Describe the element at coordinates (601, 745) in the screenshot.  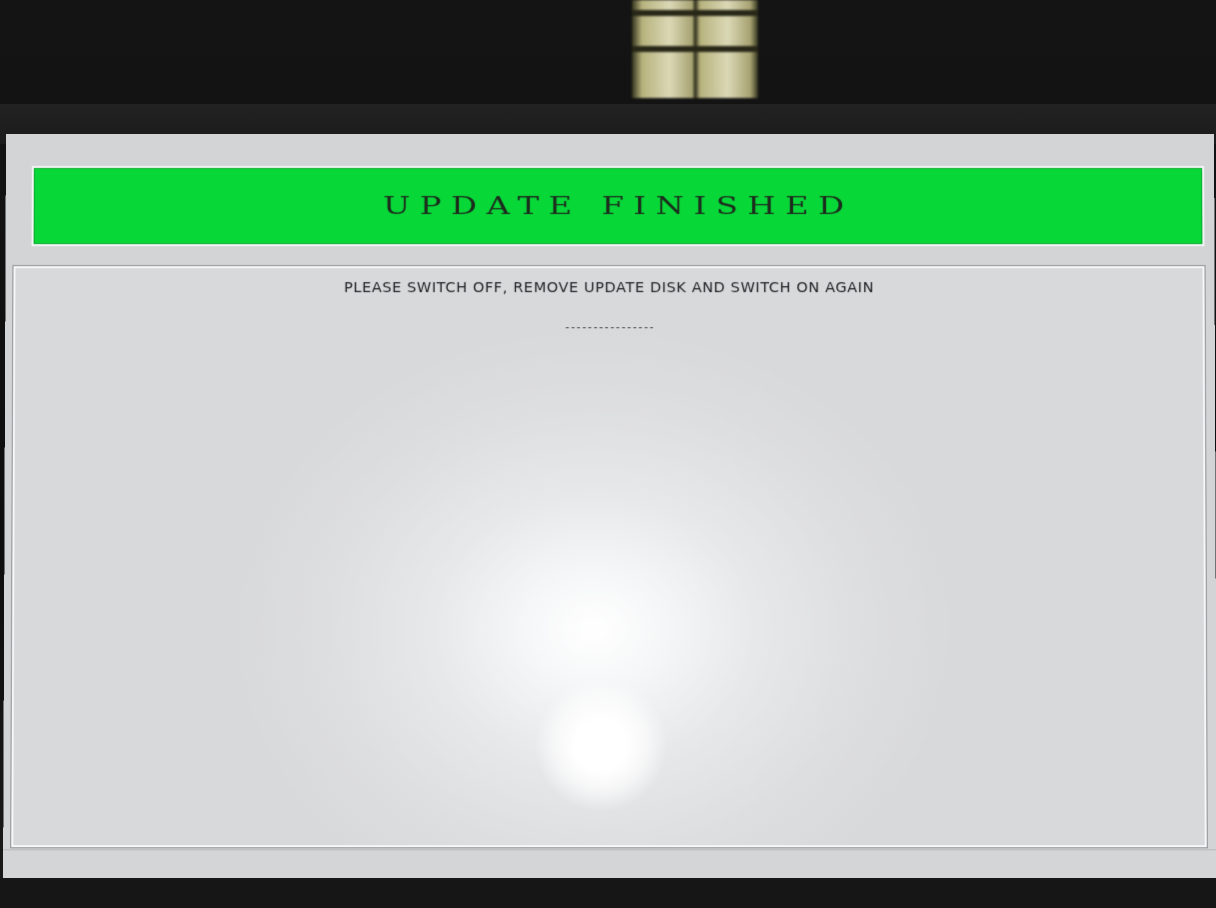
I see `camera-flash-glare` at that location.